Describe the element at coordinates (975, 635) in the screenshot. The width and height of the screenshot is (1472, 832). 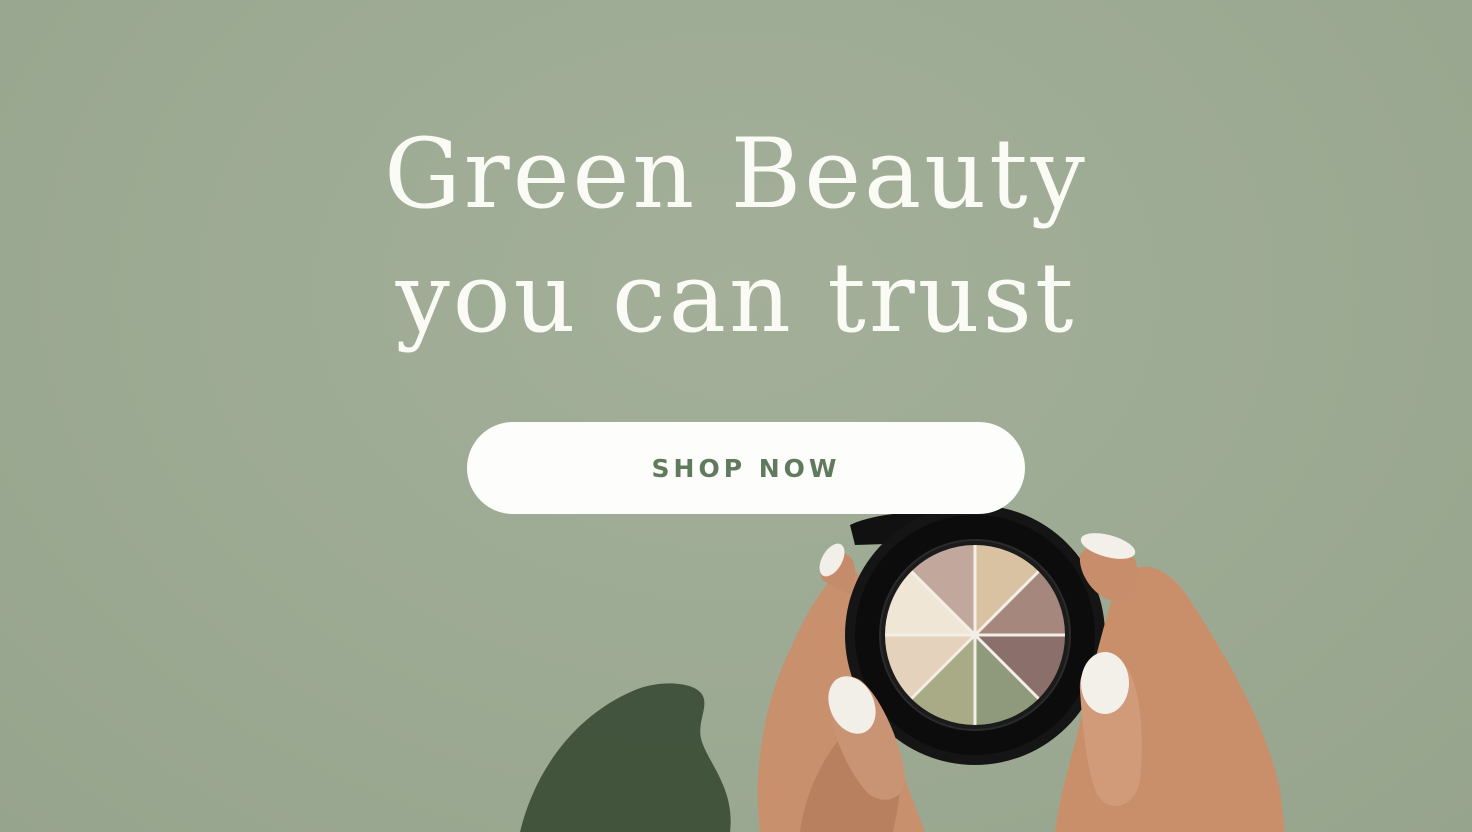
I see `eyeshadow-palette-icon` at that location.